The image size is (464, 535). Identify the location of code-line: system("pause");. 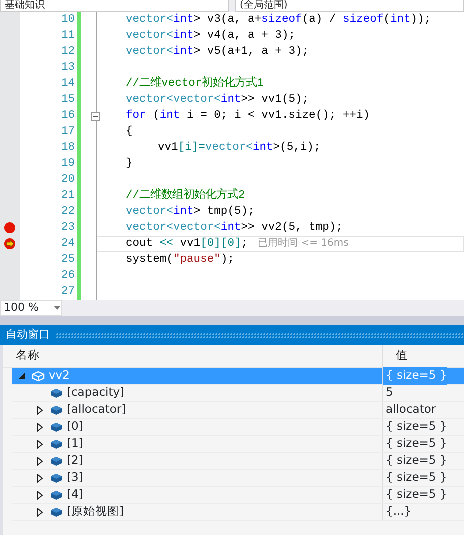
(180, 260).